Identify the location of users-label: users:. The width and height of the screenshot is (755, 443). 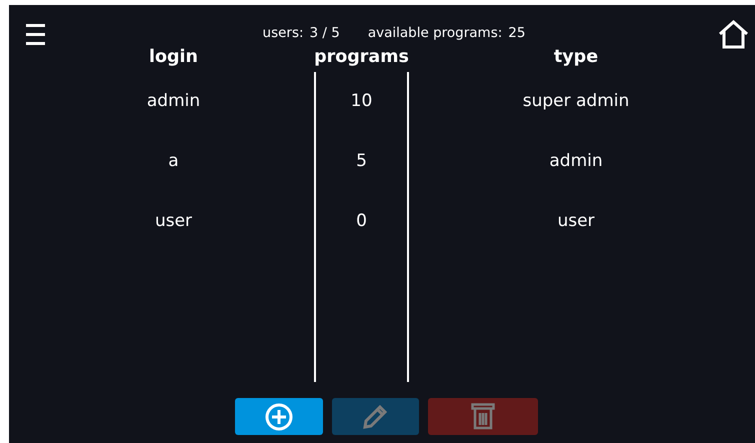
(283, 32).